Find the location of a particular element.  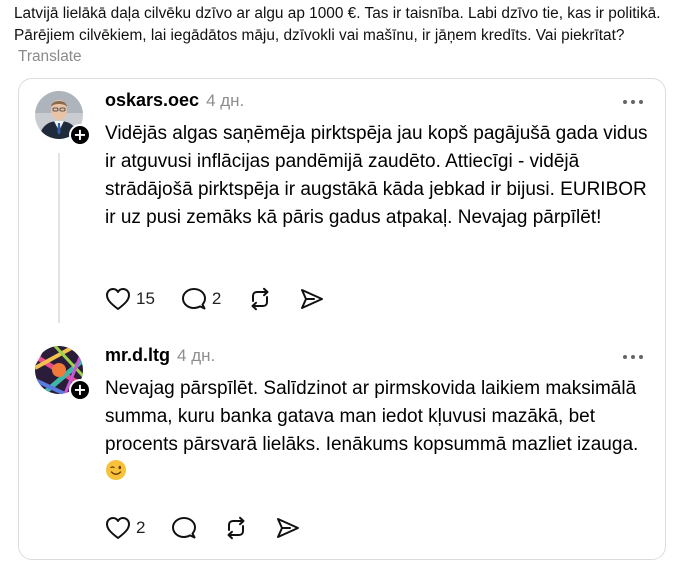

reply-button: 2 is located at coordinates (201, 299).